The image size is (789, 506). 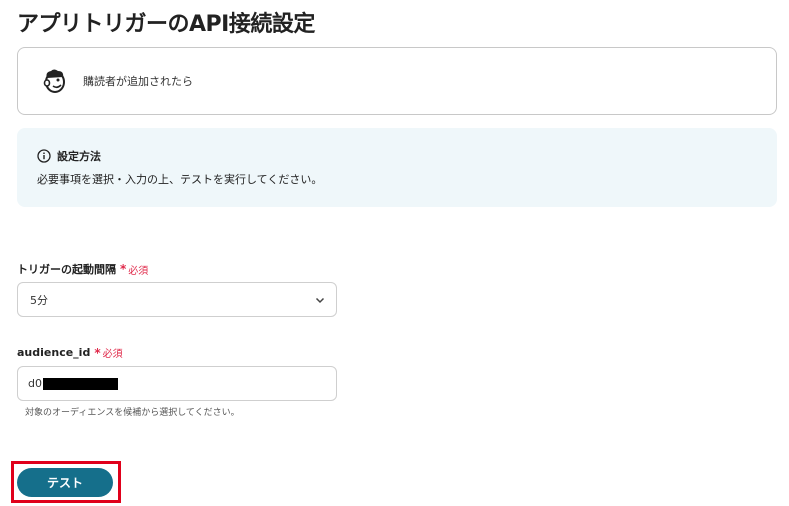 I want to click on info-title: 設定方法, so click(x=79, y=156).